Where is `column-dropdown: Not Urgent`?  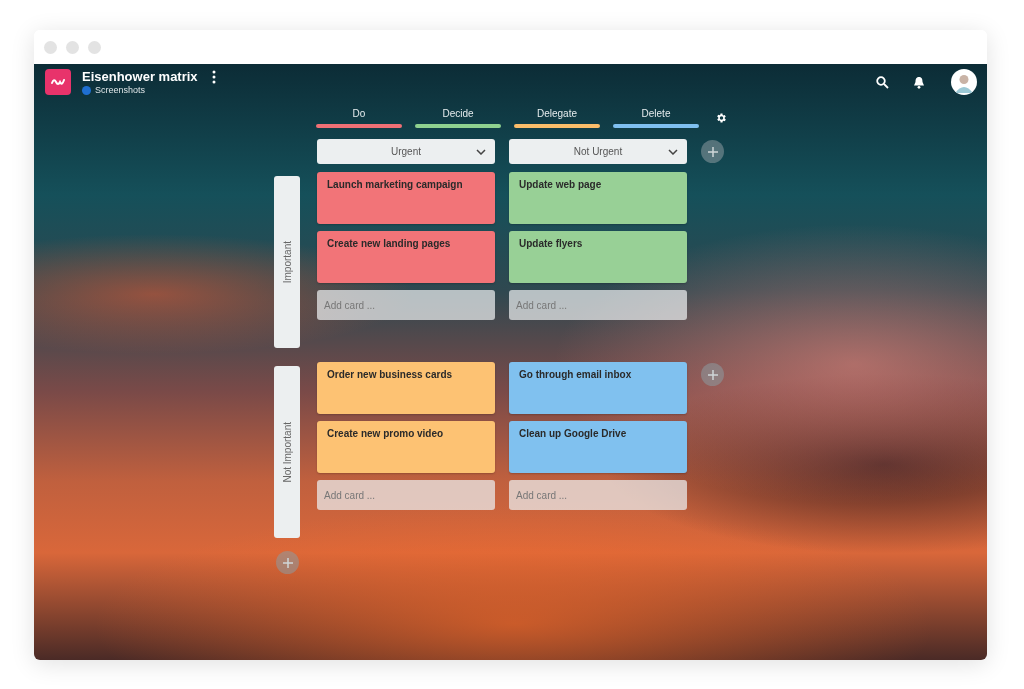 column-dropdown: Not Urgent is located at coordinates (598, 151).